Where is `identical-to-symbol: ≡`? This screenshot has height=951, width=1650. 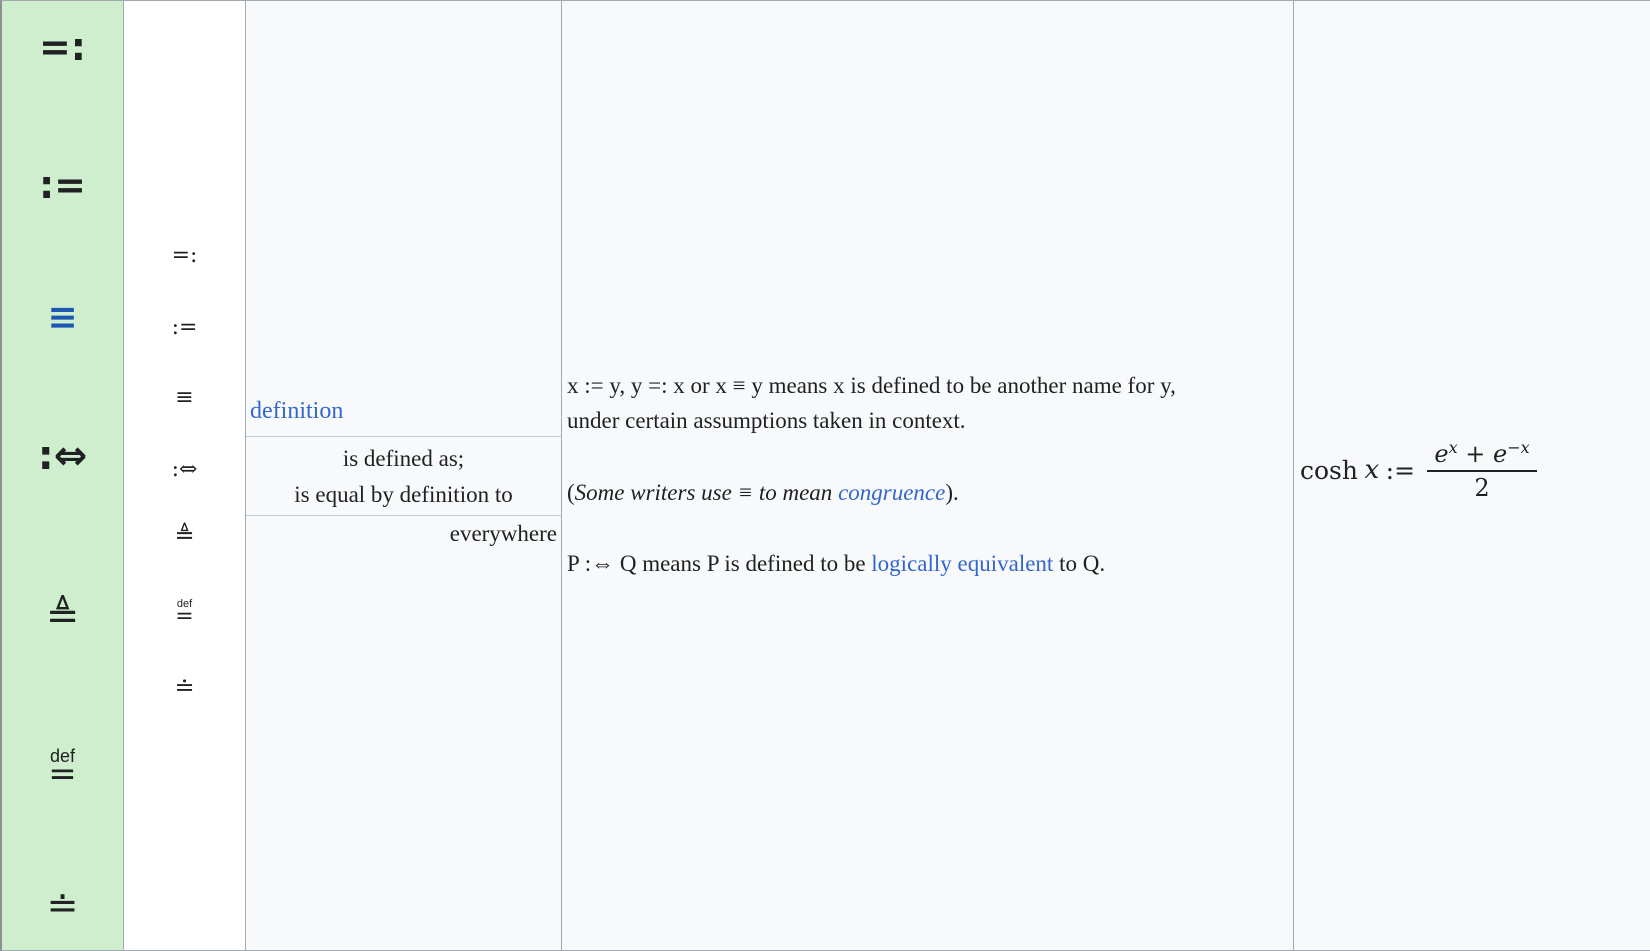 identical-to-symbol: ≡ is located at coordinates (62, 317).